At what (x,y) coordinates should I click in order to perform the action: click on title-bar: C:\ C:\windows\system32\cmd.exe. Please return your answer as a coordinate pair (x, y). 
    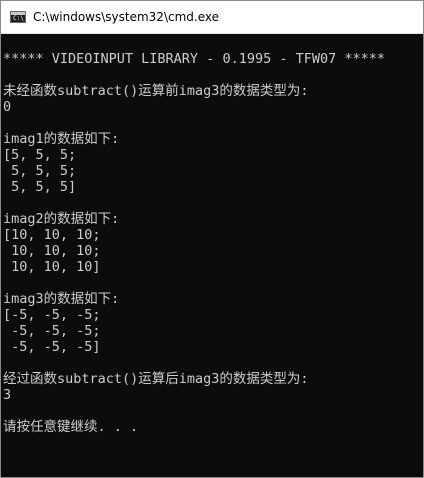
    Looking at the image, I should click on (212, 17).